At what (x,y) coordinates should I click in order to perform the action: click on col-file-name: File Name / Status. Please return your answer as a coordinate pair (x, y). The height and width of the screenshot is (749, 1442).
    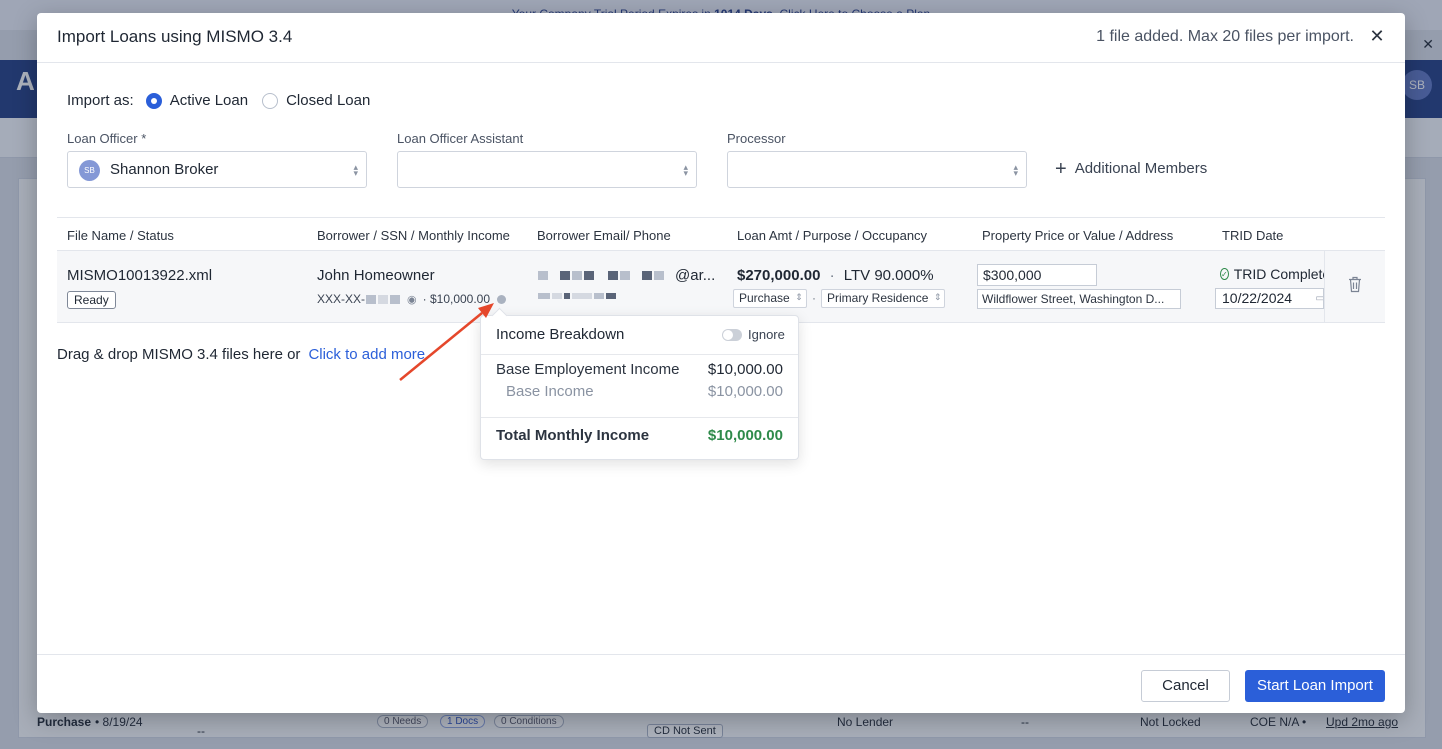
    Looking at the image, I should click on (120, 235).